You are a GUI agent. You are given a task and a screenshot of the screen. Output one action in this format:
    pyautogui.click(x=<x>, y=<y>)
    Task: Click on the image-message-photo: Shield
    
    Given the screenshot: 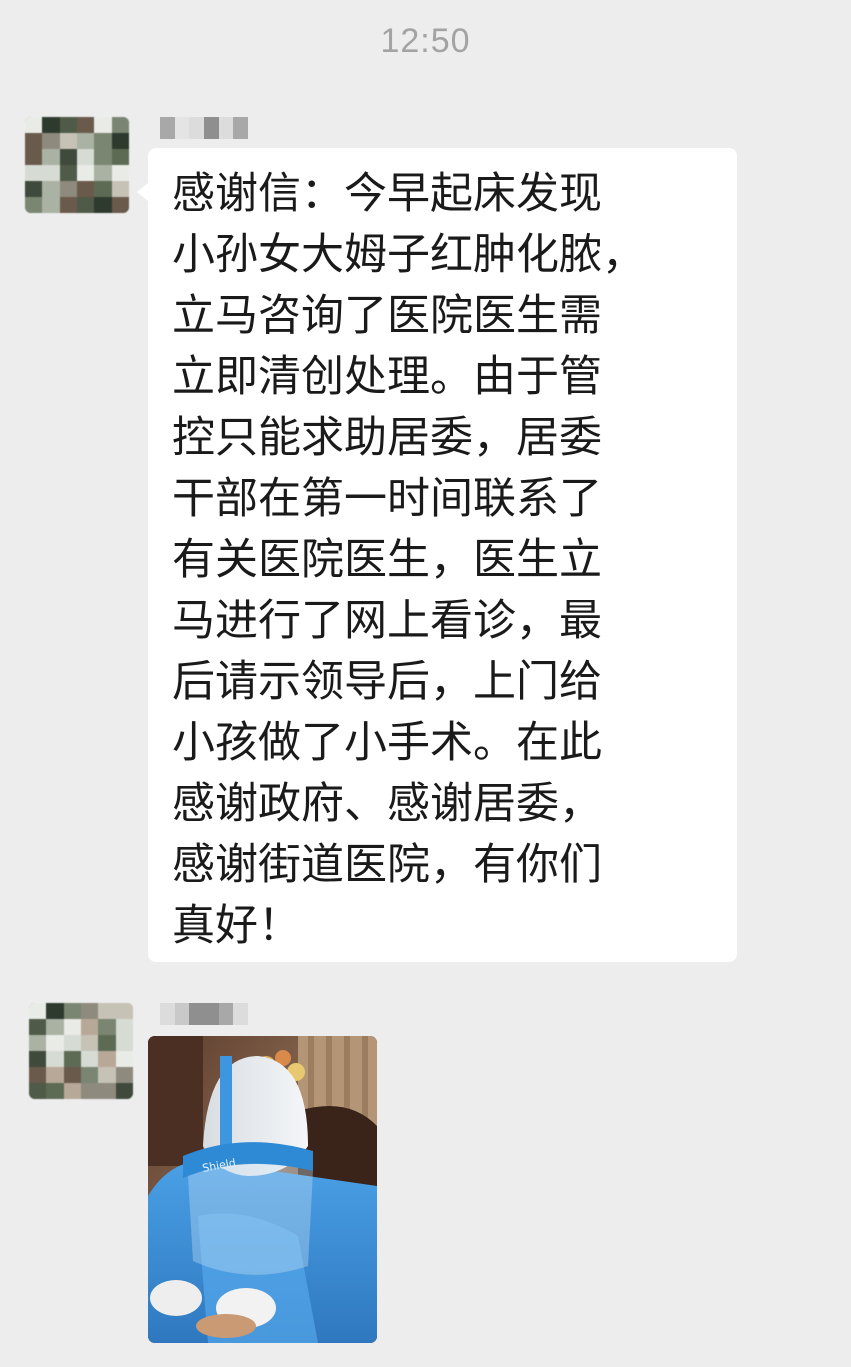 What is the action you would take?
    pyautogui.click(x=262, y=1189)
    